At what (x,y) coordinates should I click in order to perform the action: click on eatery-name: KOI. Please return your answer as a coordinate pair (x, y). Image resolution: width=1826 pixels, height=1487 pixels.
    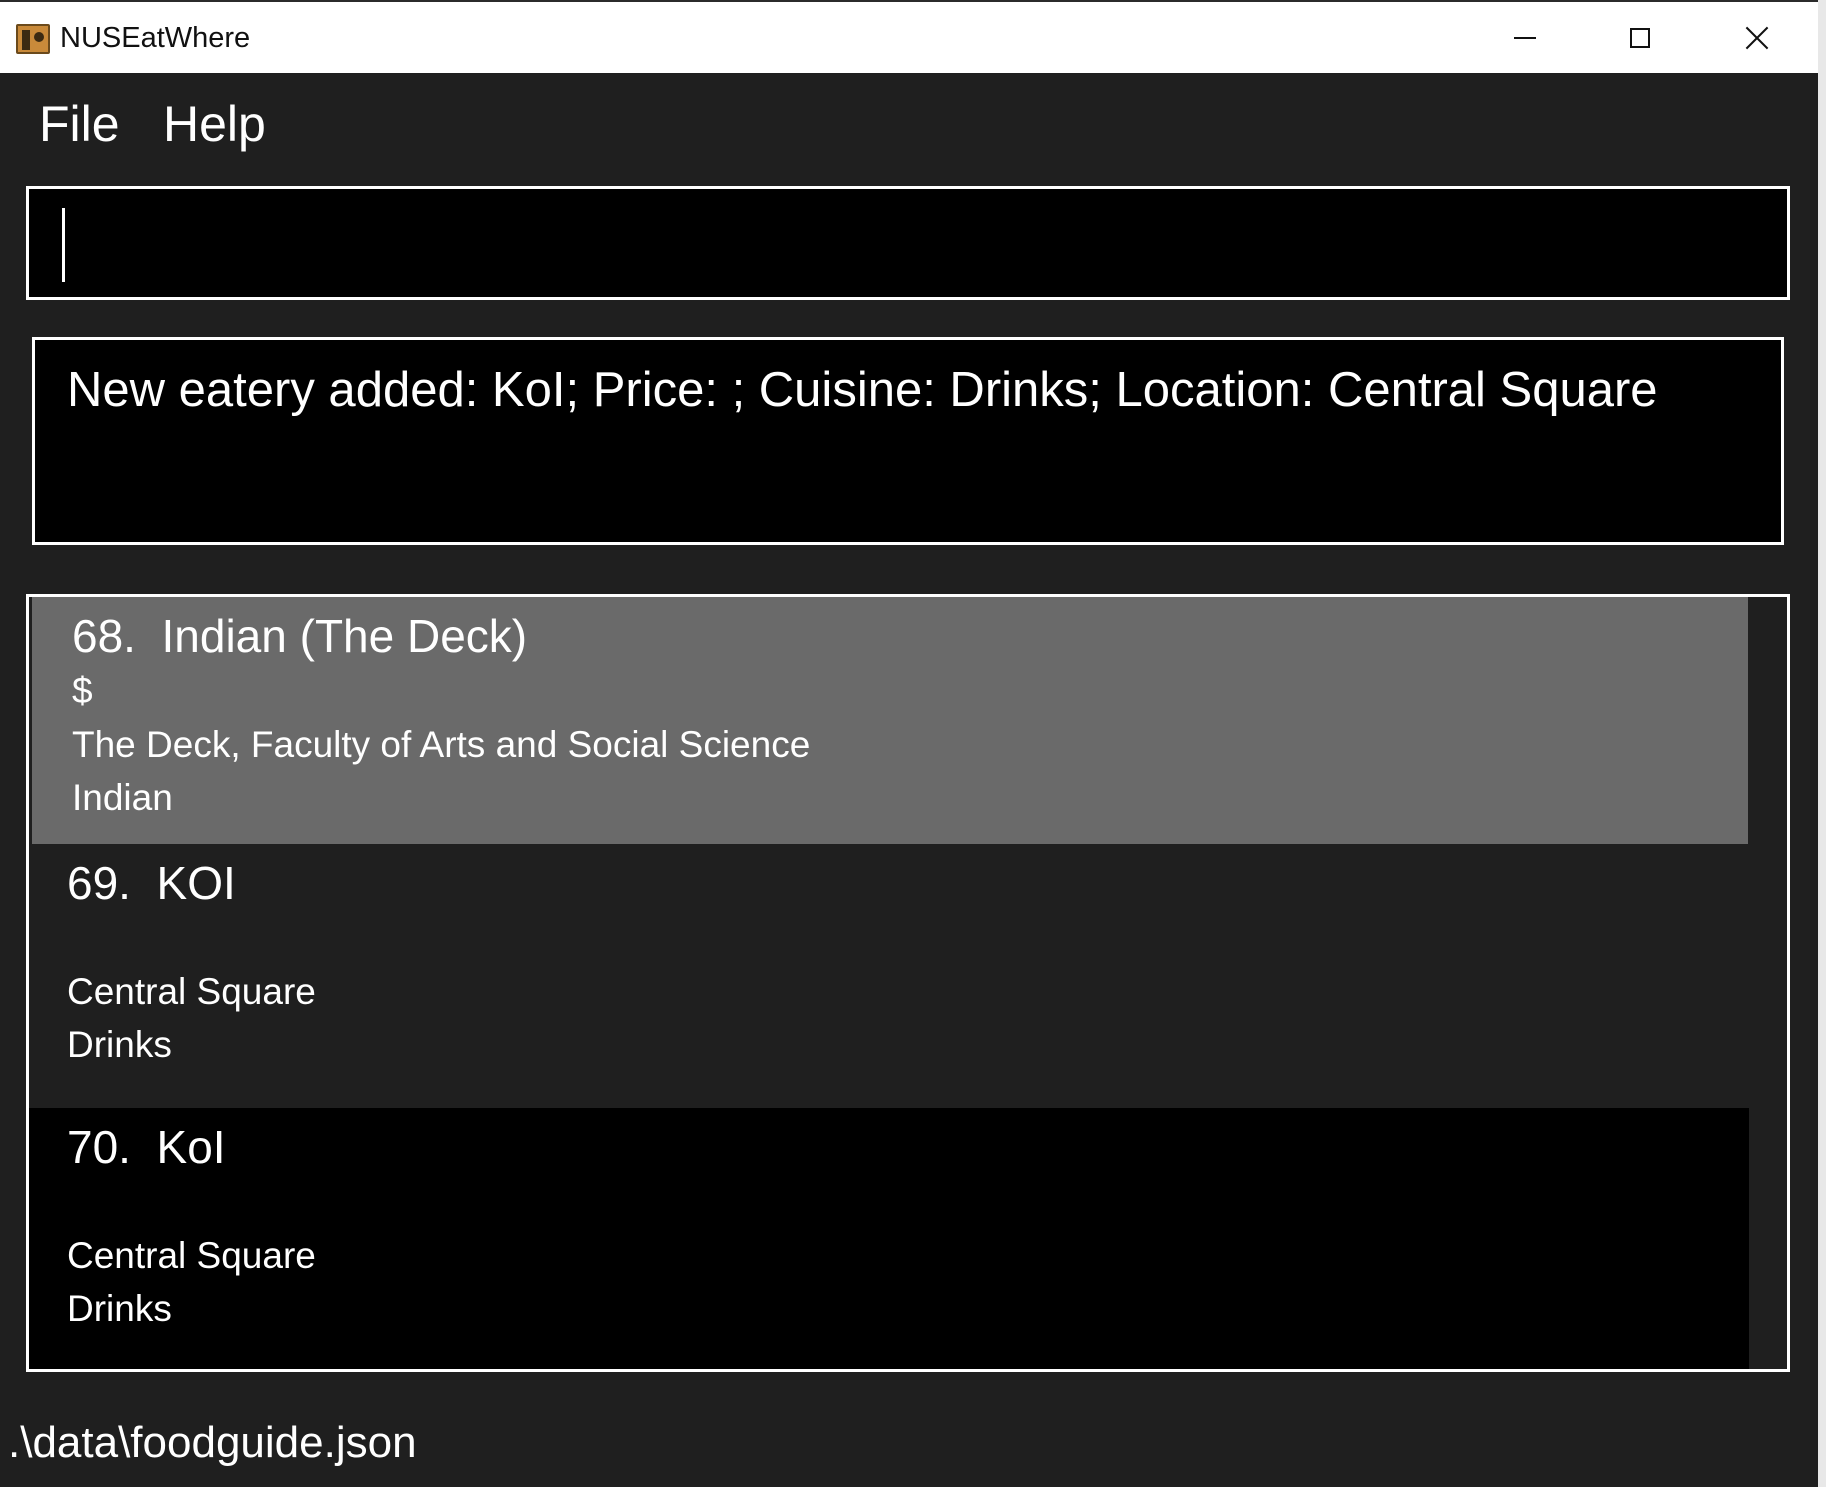
    Looking at the image, I should click on (196, 883).